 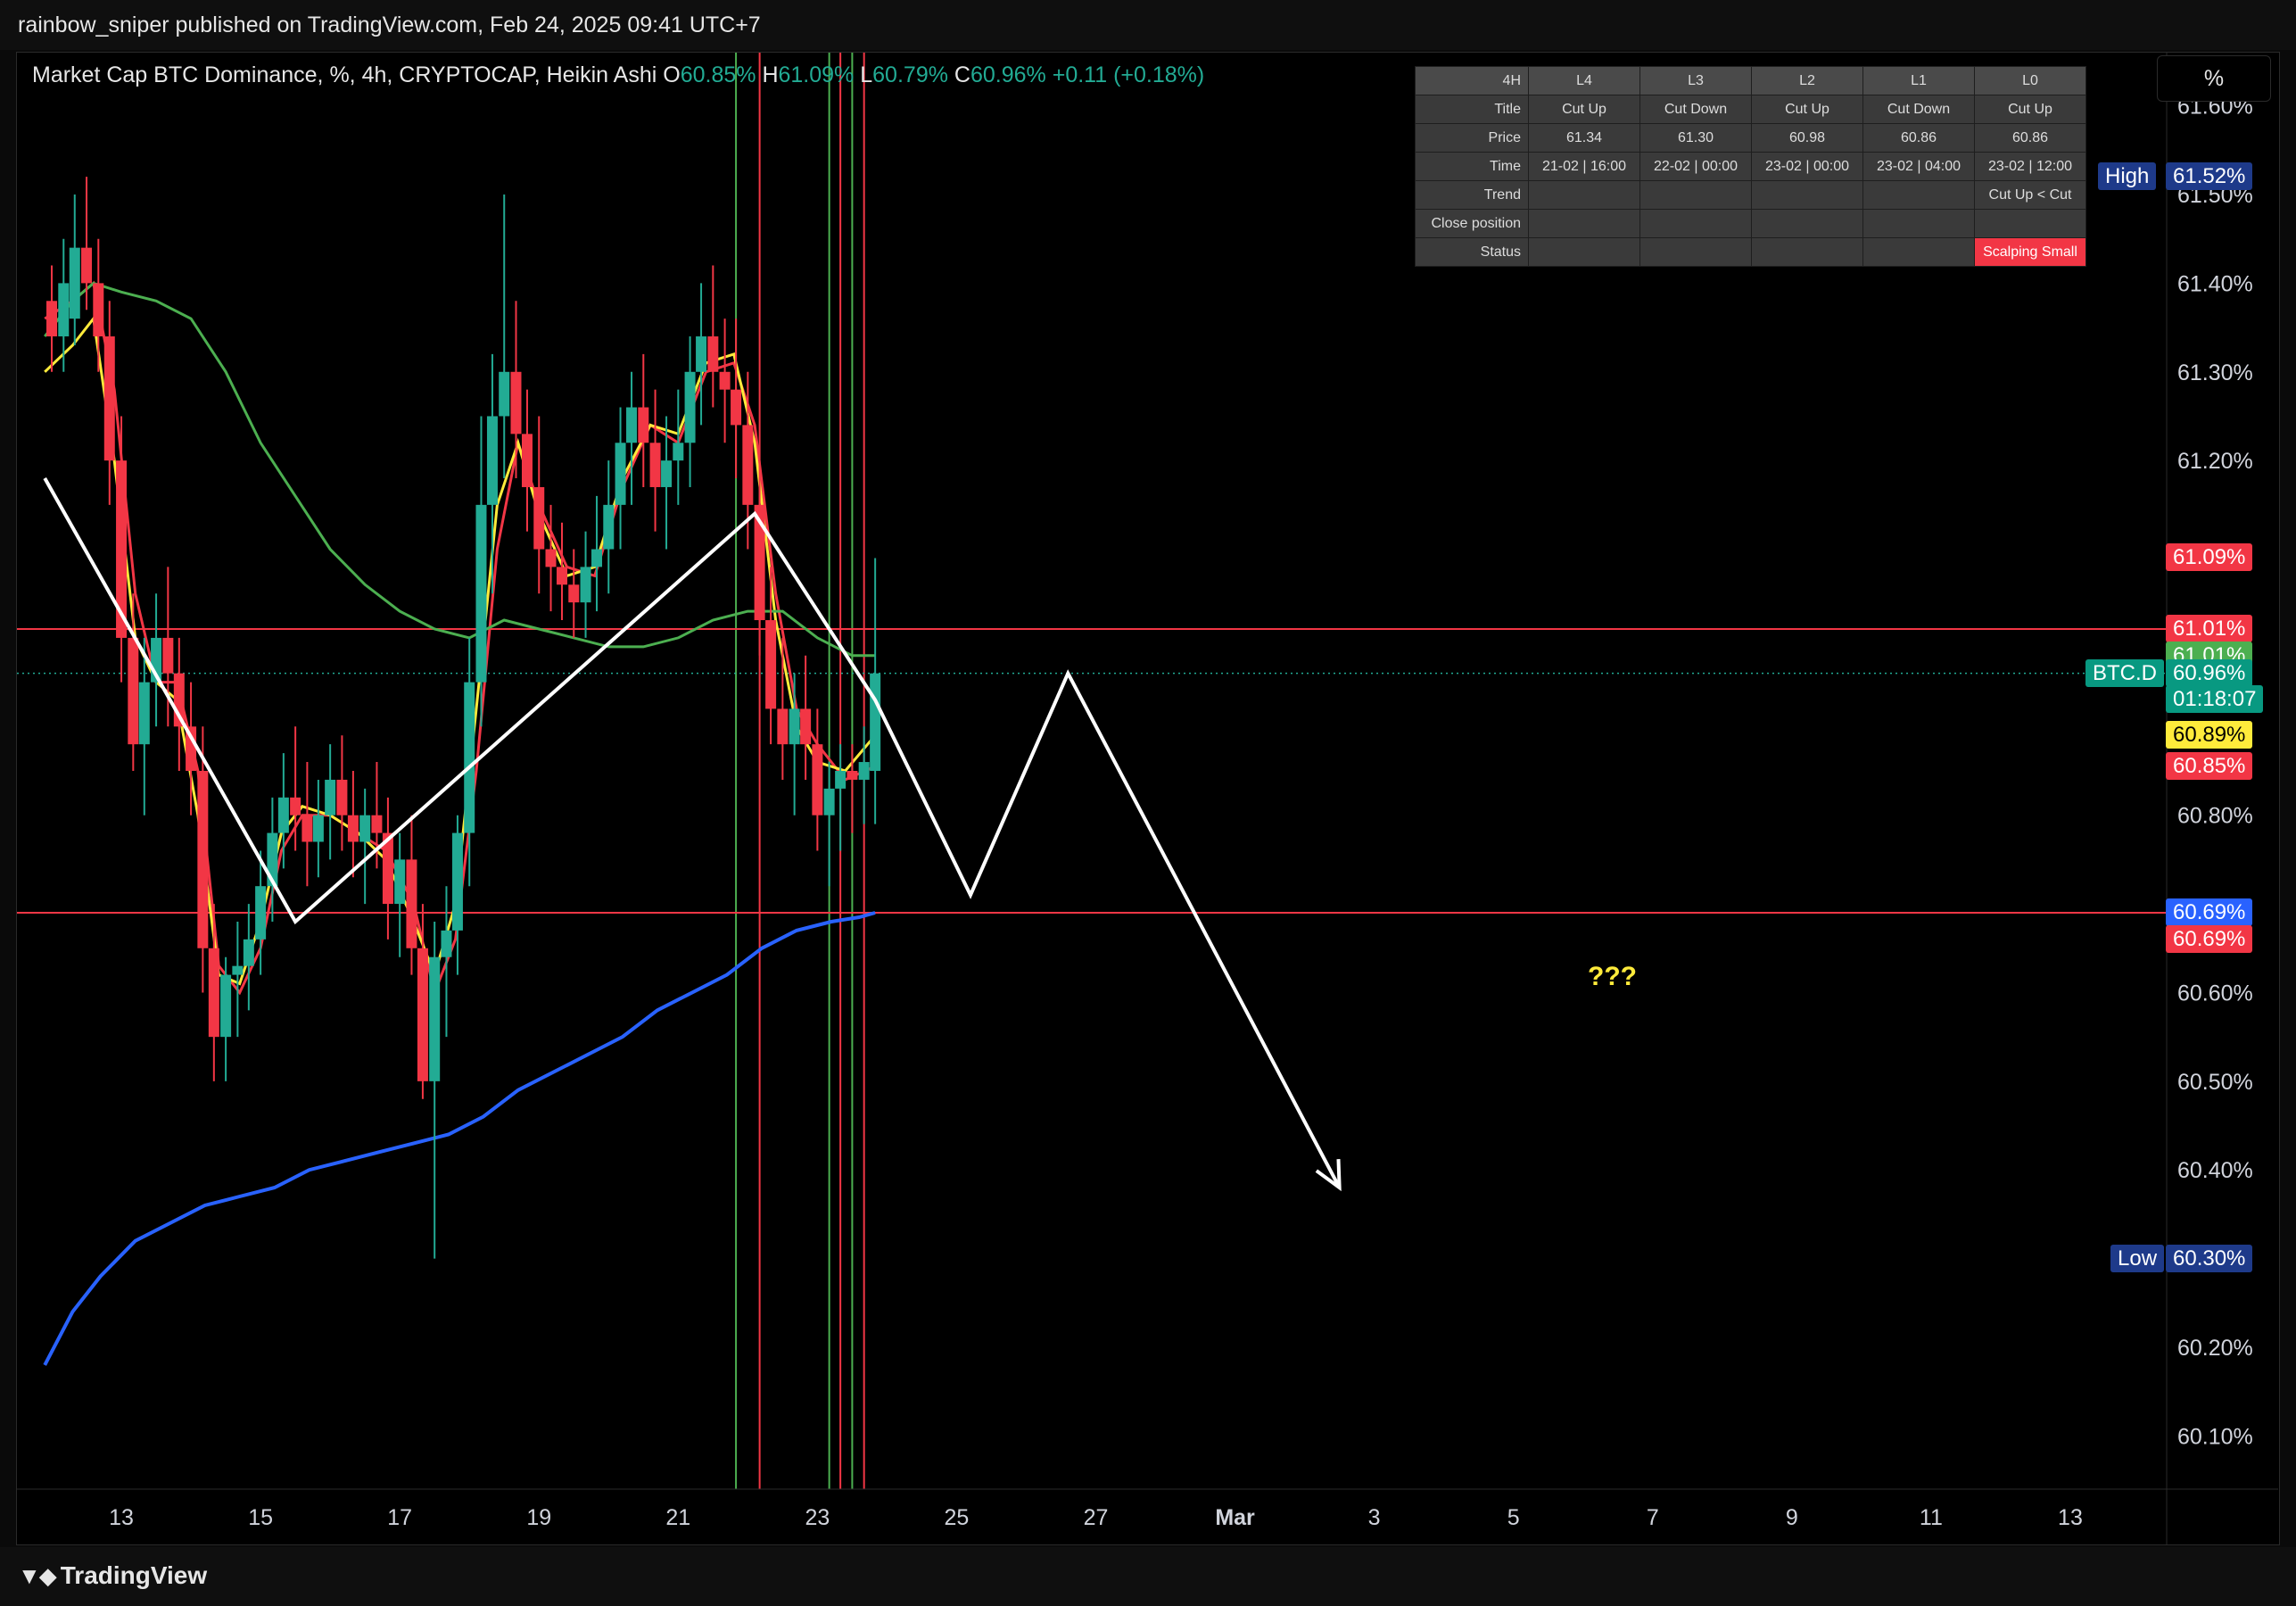 I want to click on table-header-cell: L4, so click(x=1584, y=80).